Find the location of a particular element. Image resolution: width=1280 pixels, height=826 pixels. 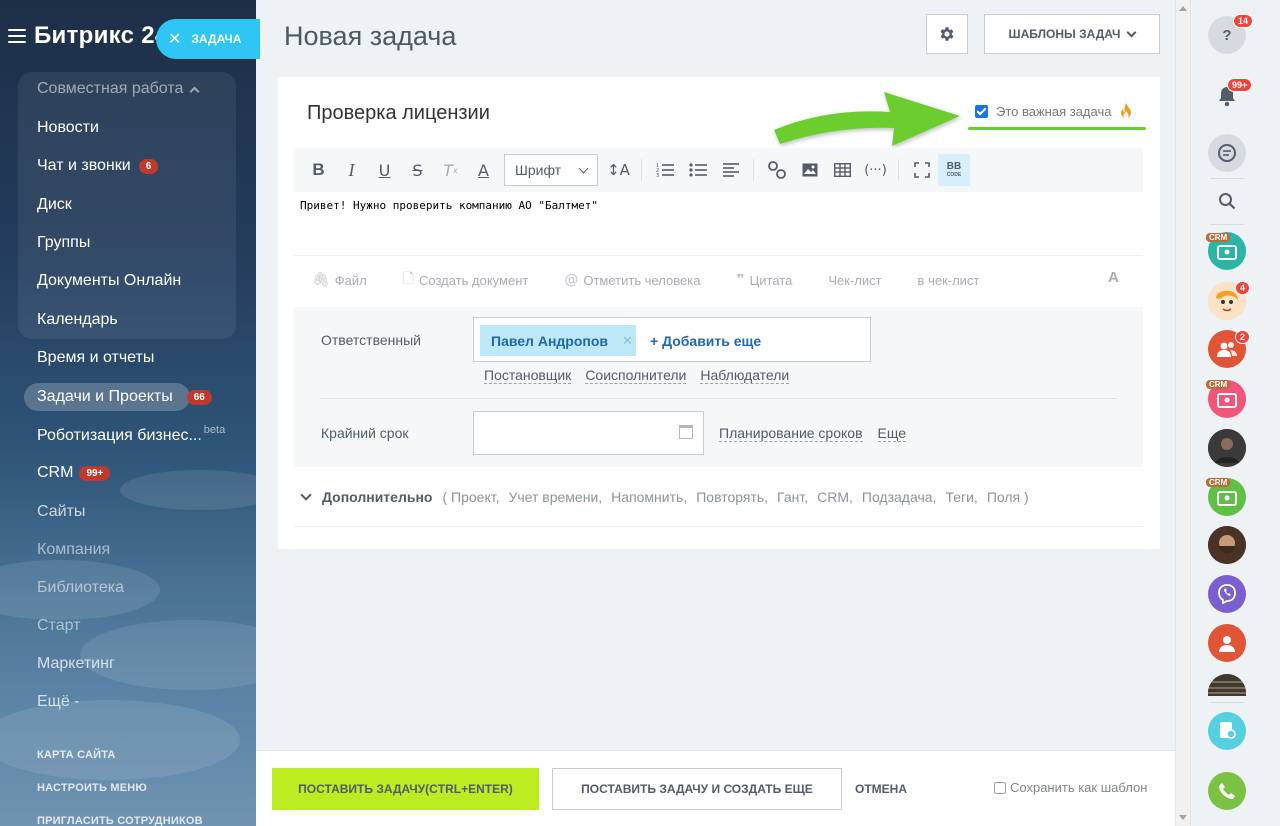

table-button is located at coordinates (842, 170).